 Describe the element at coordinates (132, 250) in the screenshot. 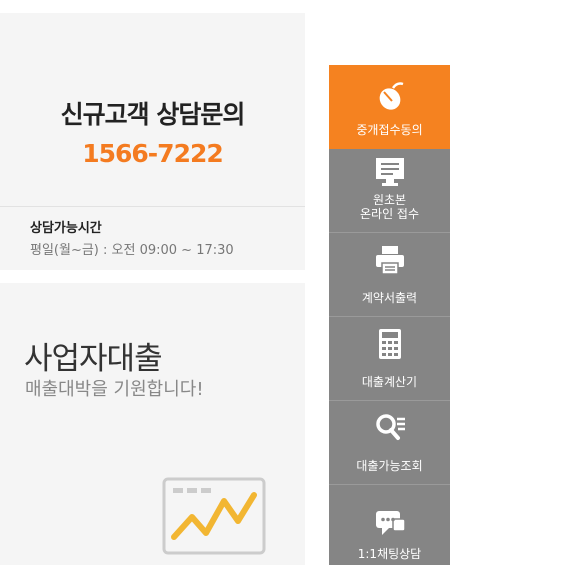

I see `hours-value: 평일(월~금) : 오전 09:00 ~ 17:30` at that location.